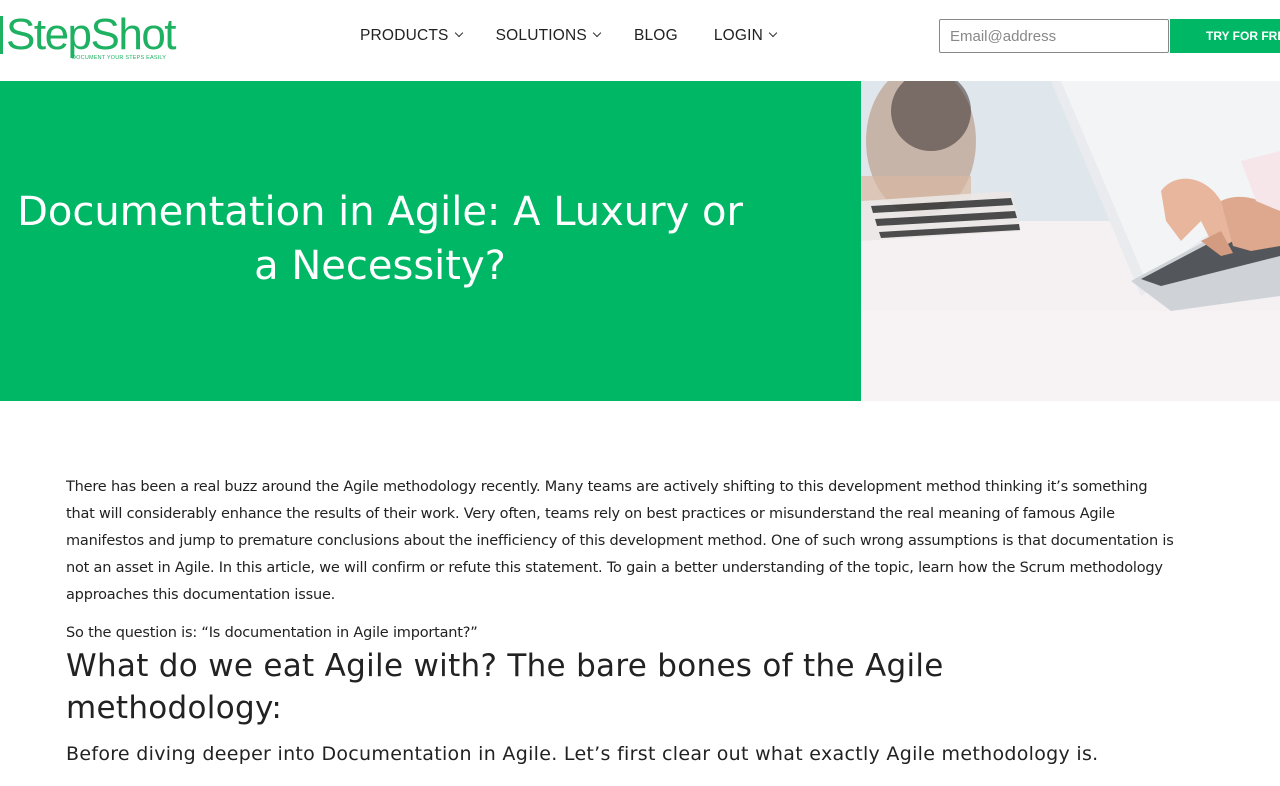 This screenshot has width=1280, height=786. I want to click on hero-photo-illustration, so click(1070, 241).